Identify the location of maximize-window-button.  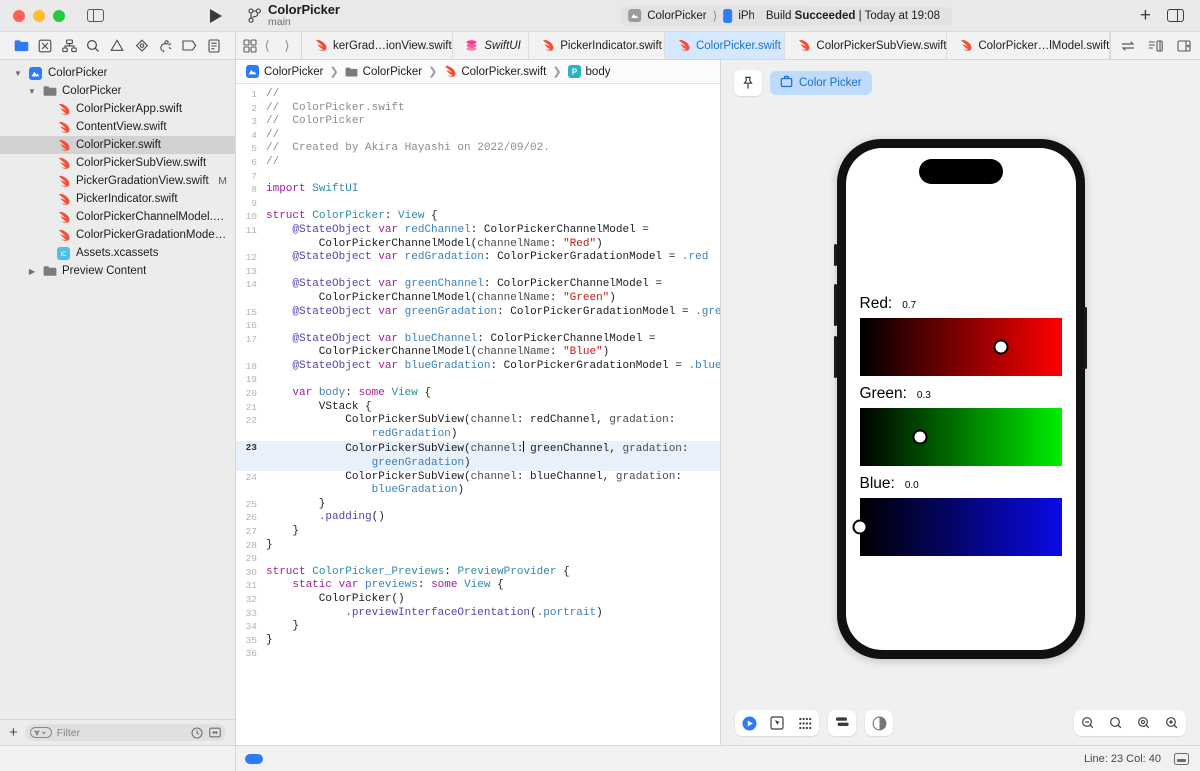
(59, 15).